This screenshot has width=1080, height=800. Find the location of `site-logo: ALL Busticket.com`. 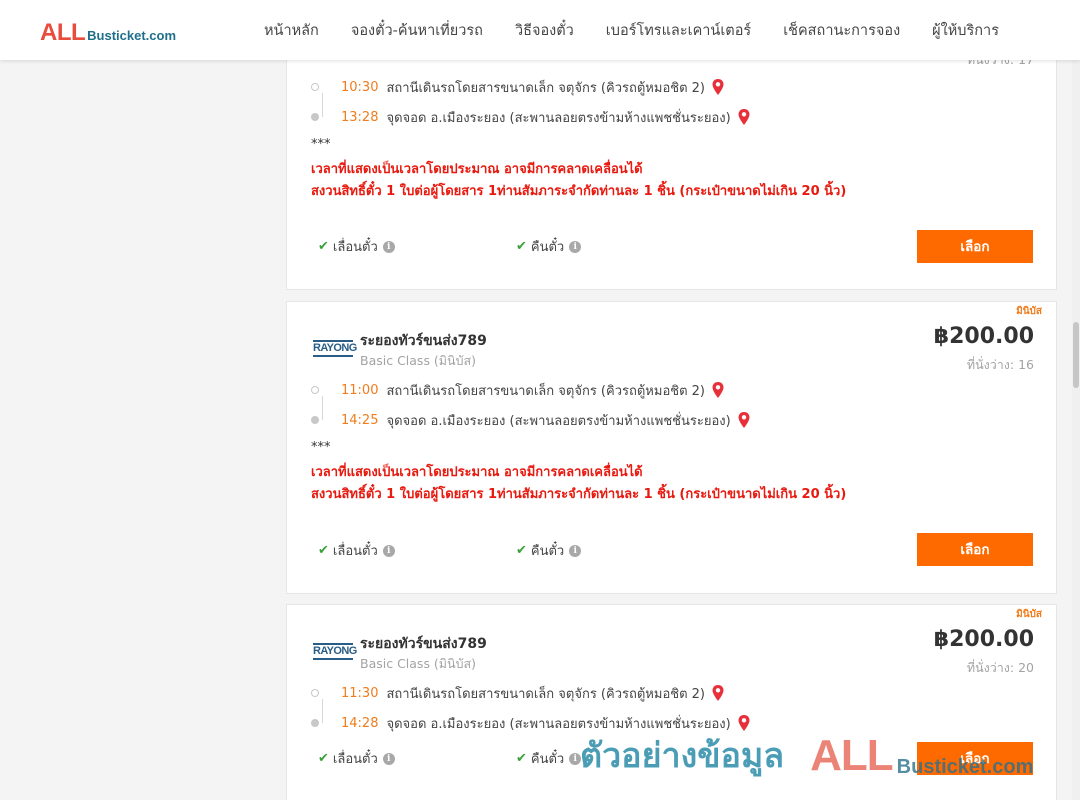

site-logo: ALL Busticket.com is located at coordinates (108, 33).